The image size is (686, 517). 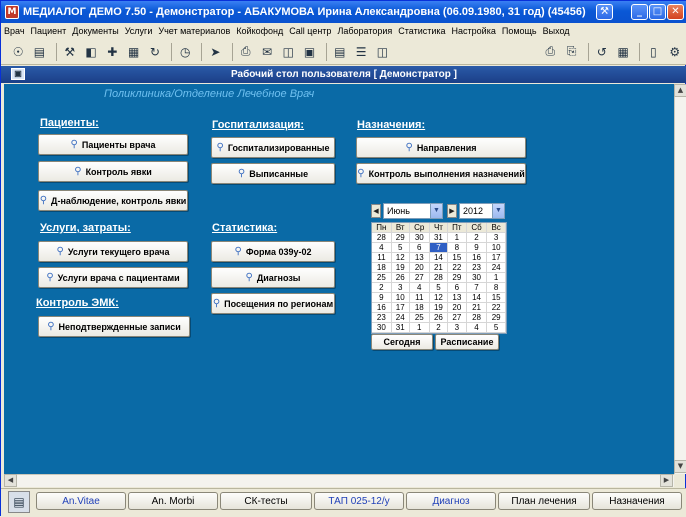 I want to click on hospitalized-button: ⚲ Госпитализированные, so click(x=273, y=147).